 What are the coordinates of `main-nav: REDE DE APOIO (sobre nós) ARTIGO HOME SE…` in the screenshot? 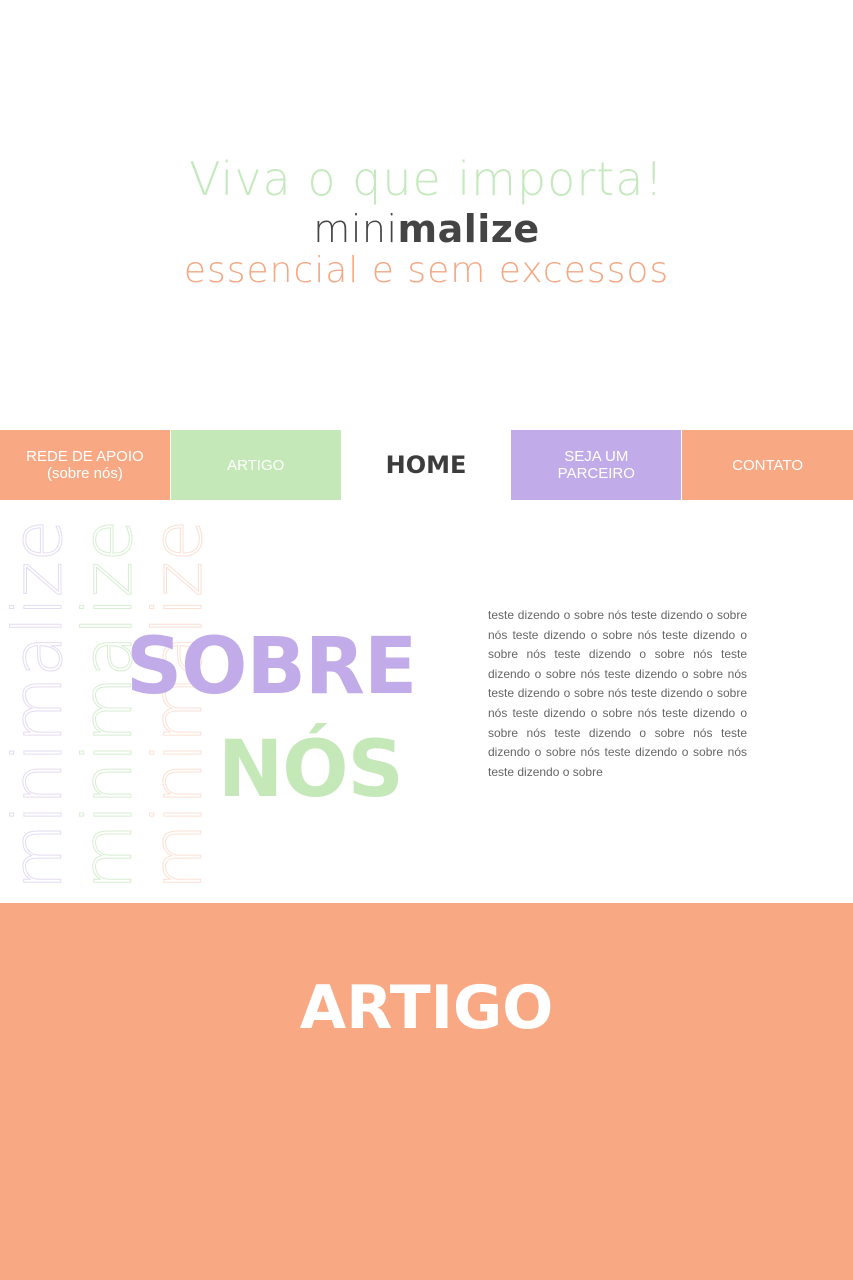 It's located at (426, 465).